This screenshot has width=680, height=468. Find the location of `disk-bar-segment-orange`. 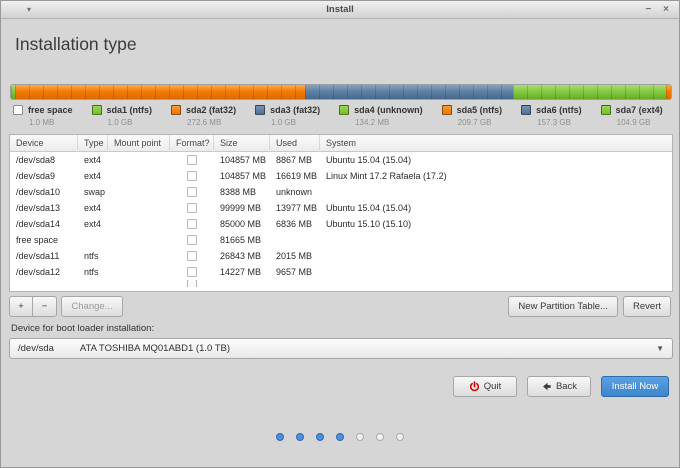

disk-bar-segment-orange is located at coordinates (160, 92).